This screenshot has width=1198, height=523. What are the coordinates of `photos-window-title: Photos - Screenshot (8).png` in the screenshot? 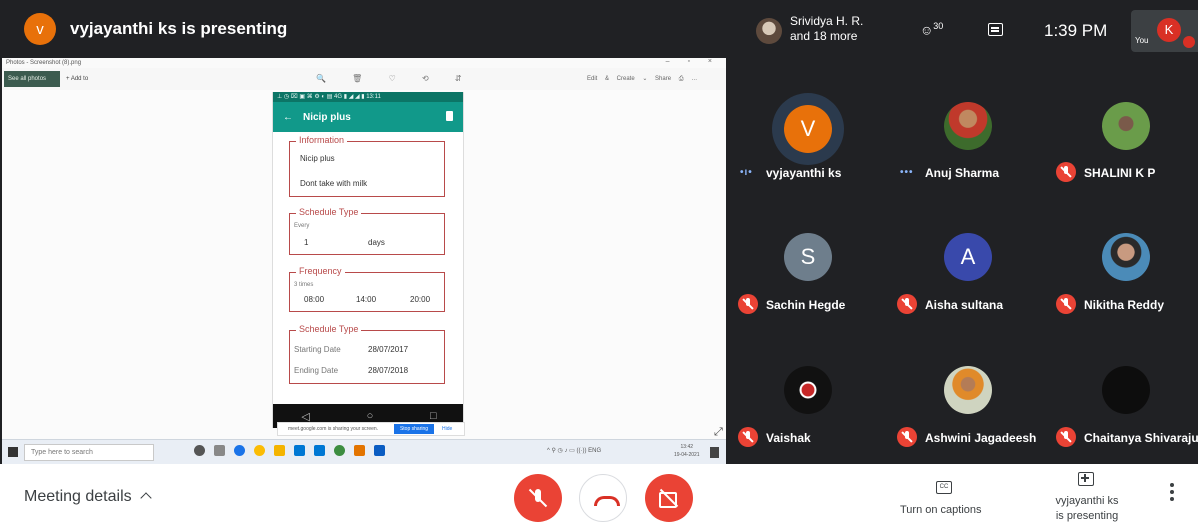 It's located at (364, 63).